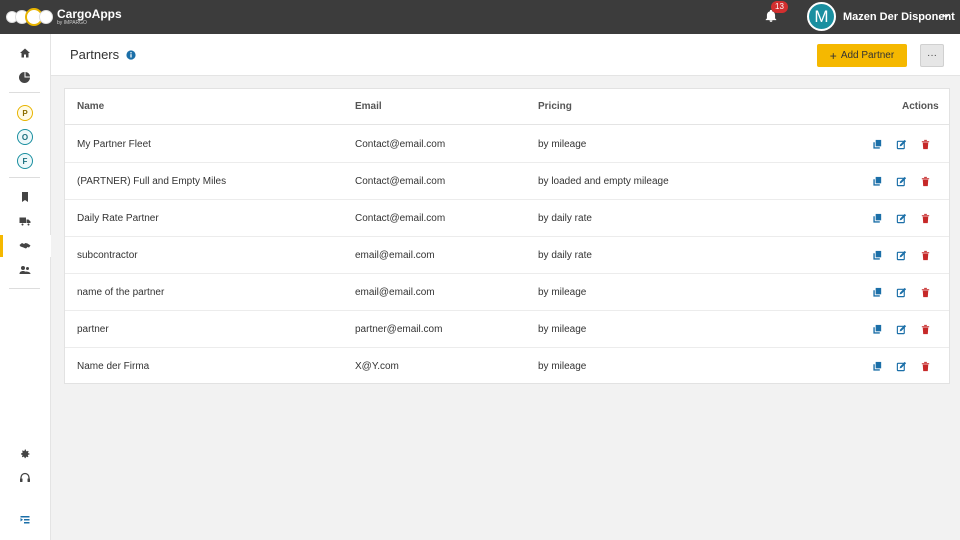 This screenshot has width=960, height=540. Describe the element at coordinates (29, 17) in the screenshot. I see `logo-mark` at that location.